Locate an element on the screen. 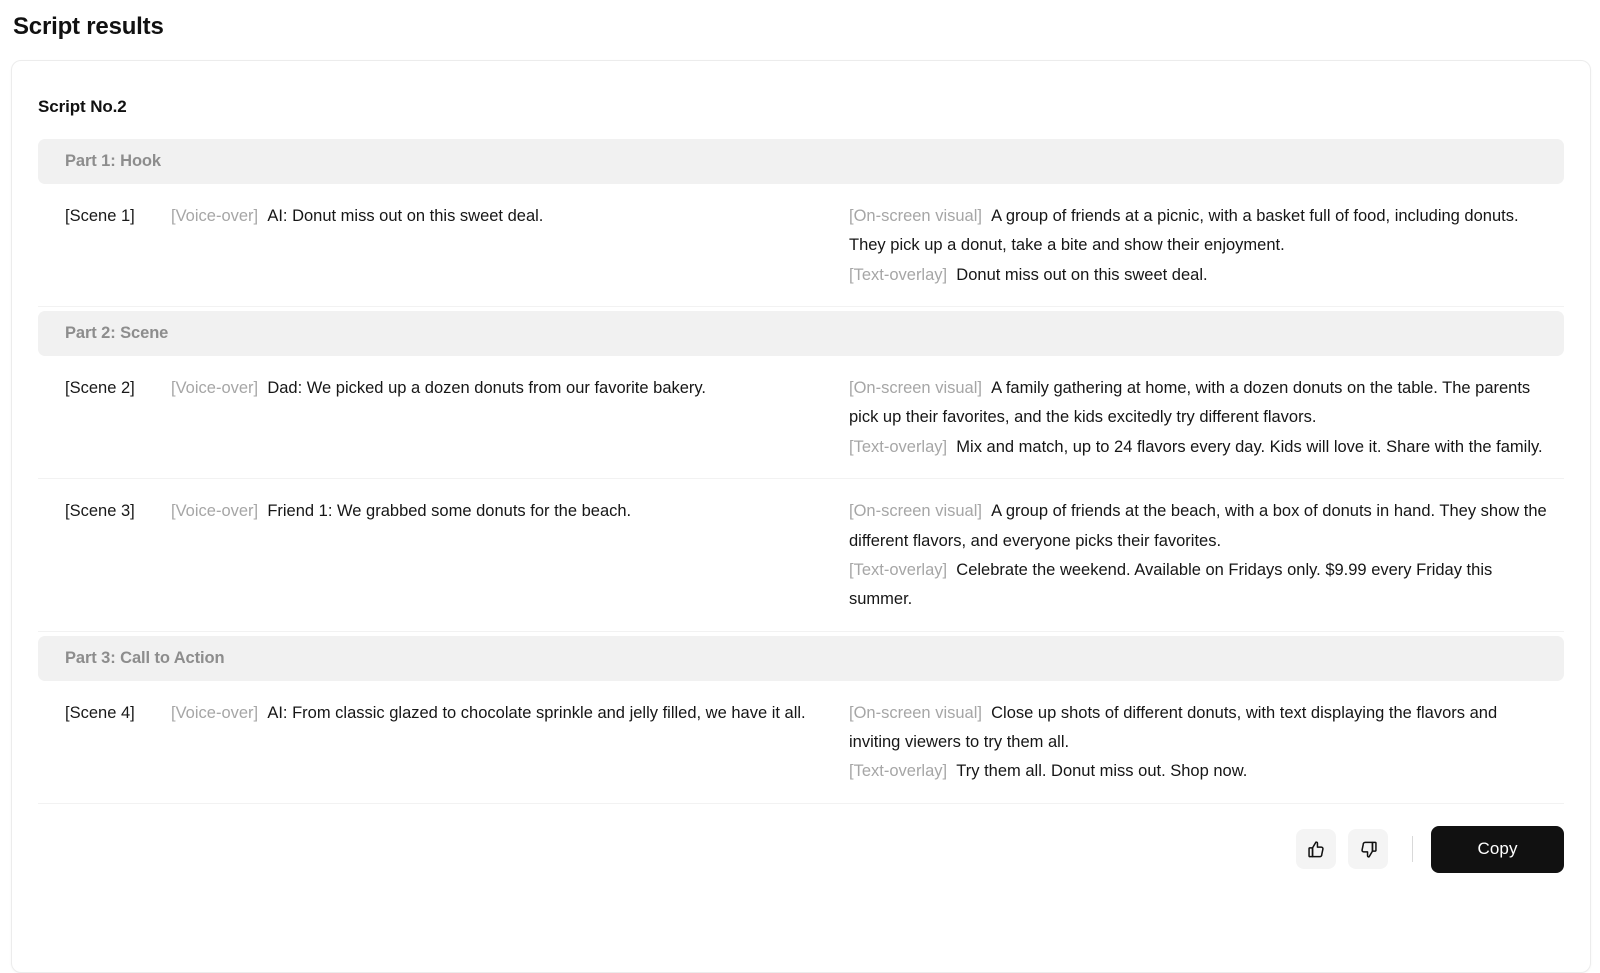 The width and height of the screenshot is (1600, 973). thumbs-down-button is located at coordinates (1368, 849).